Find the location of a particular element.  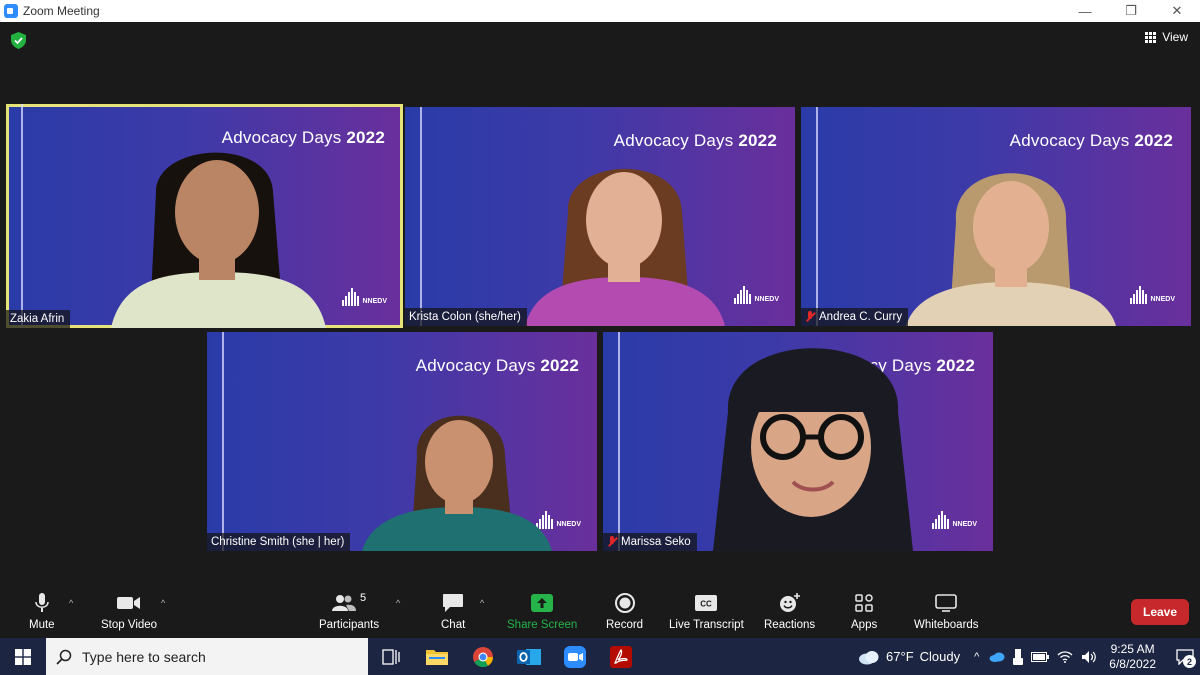

microphone-icon is located at coordinates (42, 603).